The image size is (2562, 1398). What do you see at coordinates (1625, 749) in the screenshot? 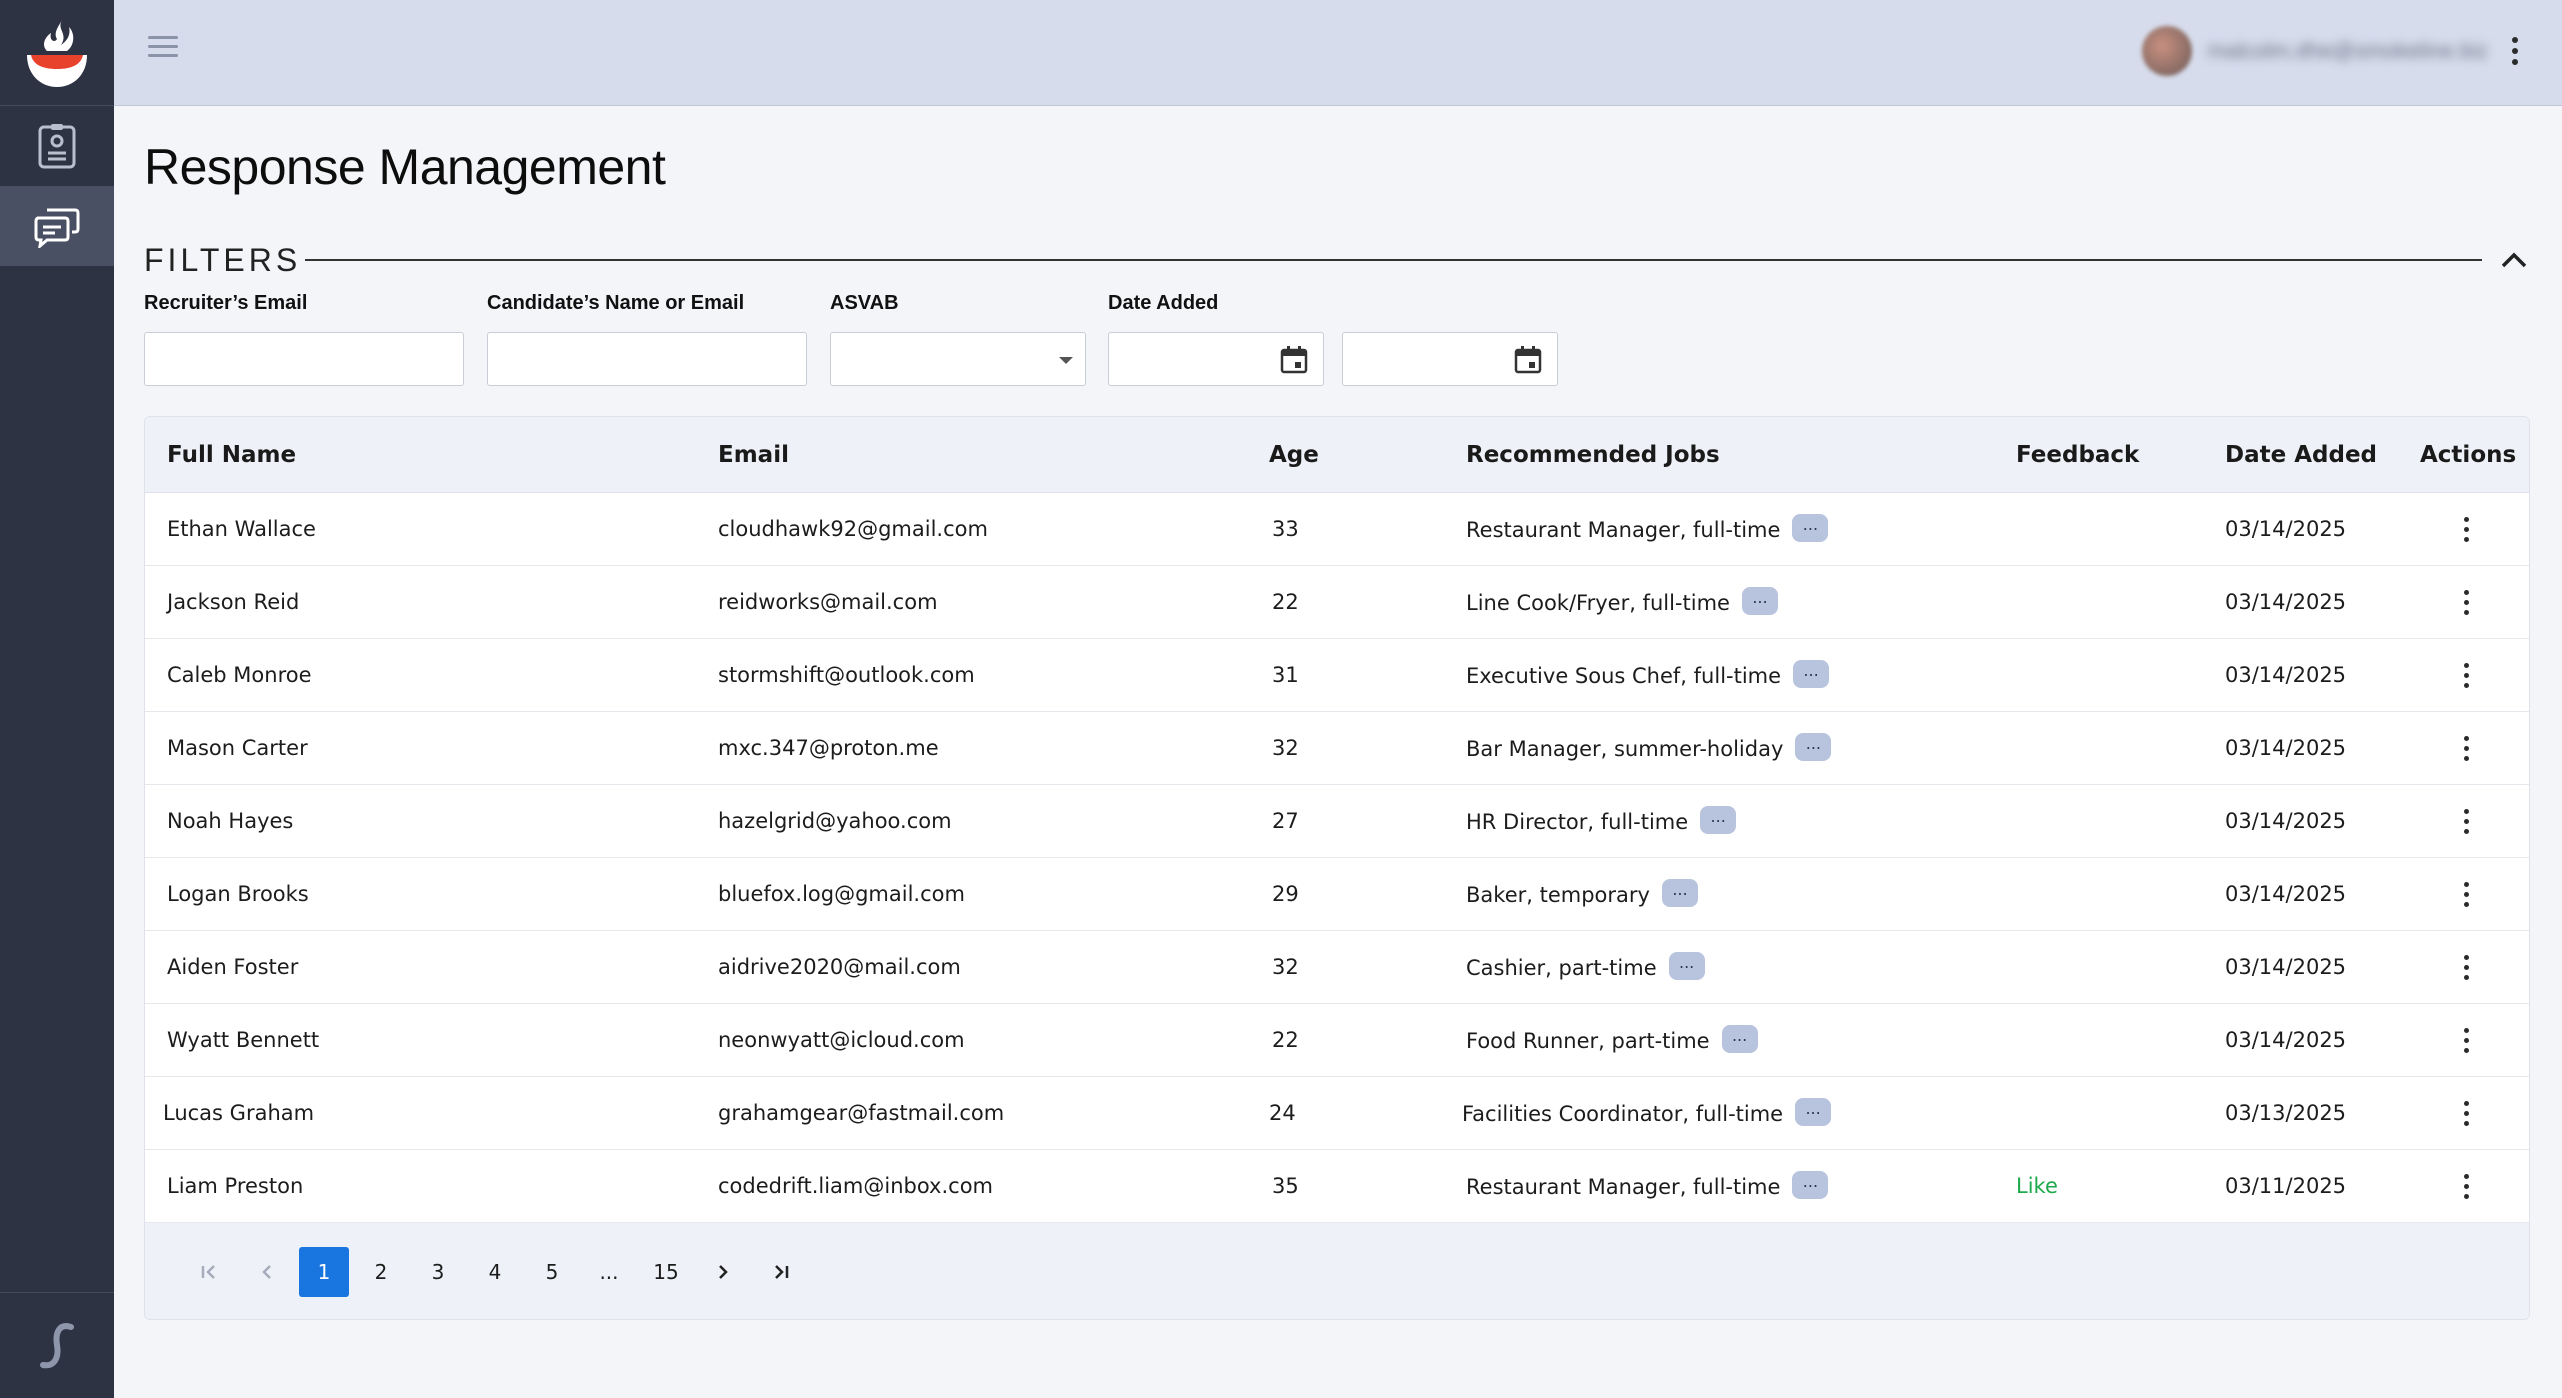
I see `job-text: Bar Manager, summer-holiday` at bounding box center [1625, 749].